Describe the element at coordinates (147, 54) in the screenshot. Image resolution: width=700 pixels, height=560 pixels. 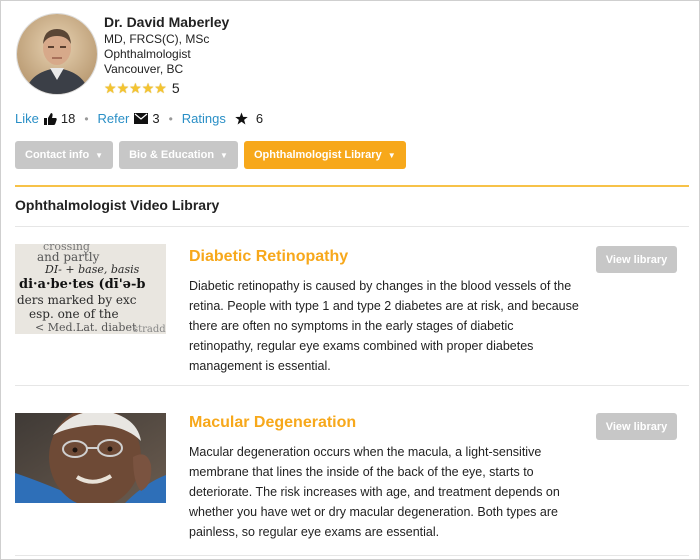
I see `doctor-specialty: Ophthalmologist` at that location.